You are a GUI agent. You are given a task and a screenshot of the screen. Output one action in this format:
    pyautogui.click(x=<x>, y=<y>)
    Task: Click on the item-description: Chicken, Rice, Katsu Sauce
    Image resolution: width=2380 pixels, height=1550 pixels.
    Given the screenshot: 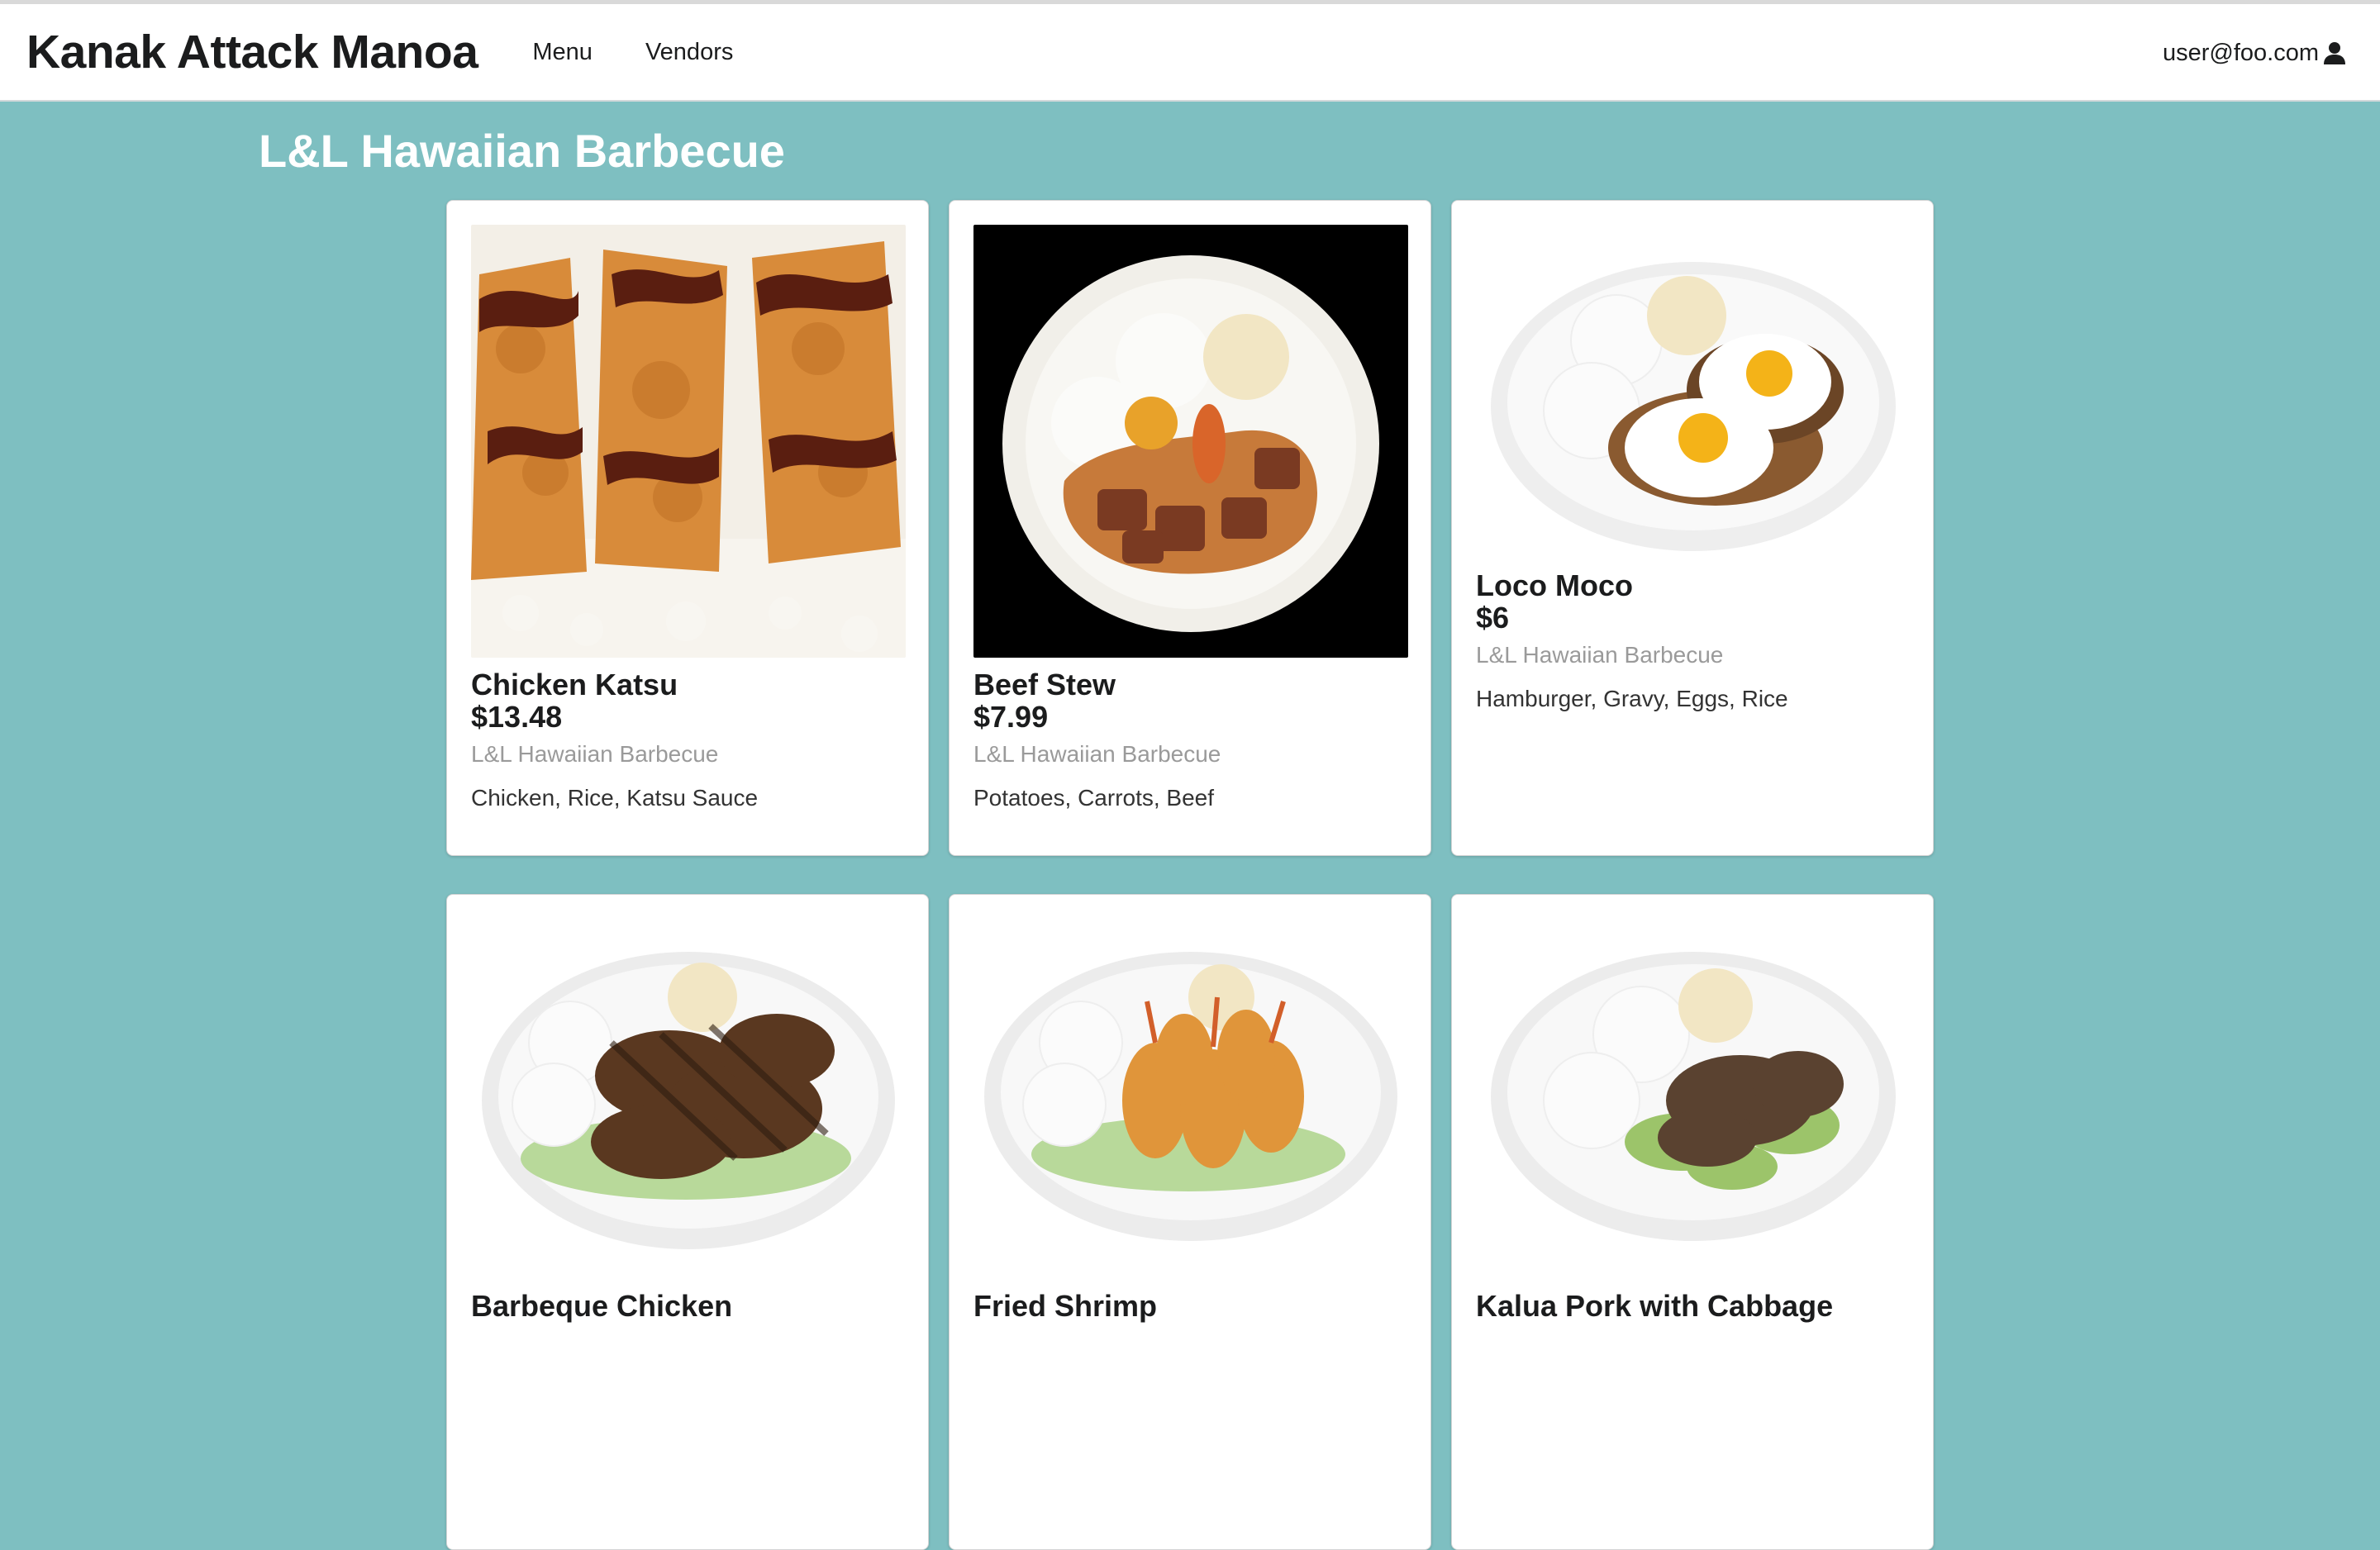 What is the action you would take?
    pyautogui.click(x=615, y=798)
    